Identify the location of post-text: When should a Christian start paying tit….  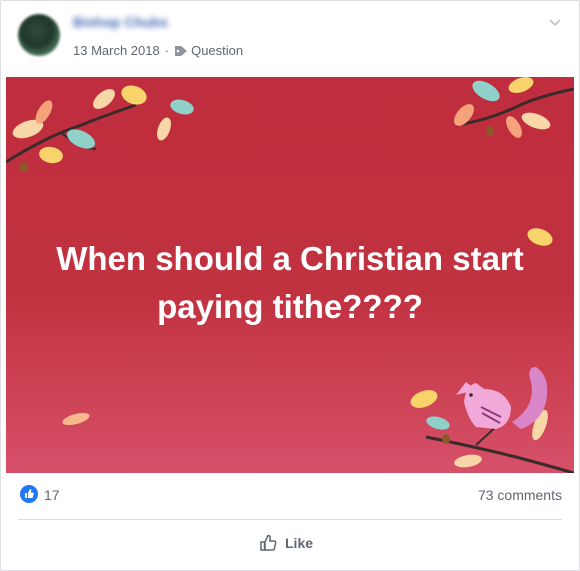
(290, 282).